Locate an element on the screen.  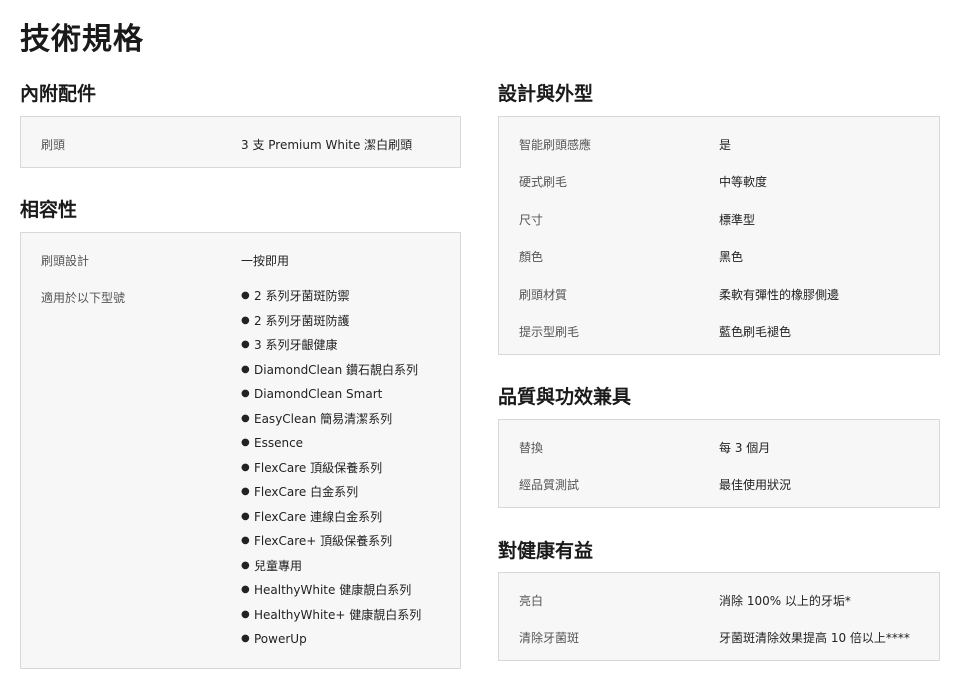
model-name: FlexCare 白金系列 is located at coordinates (306, 492).